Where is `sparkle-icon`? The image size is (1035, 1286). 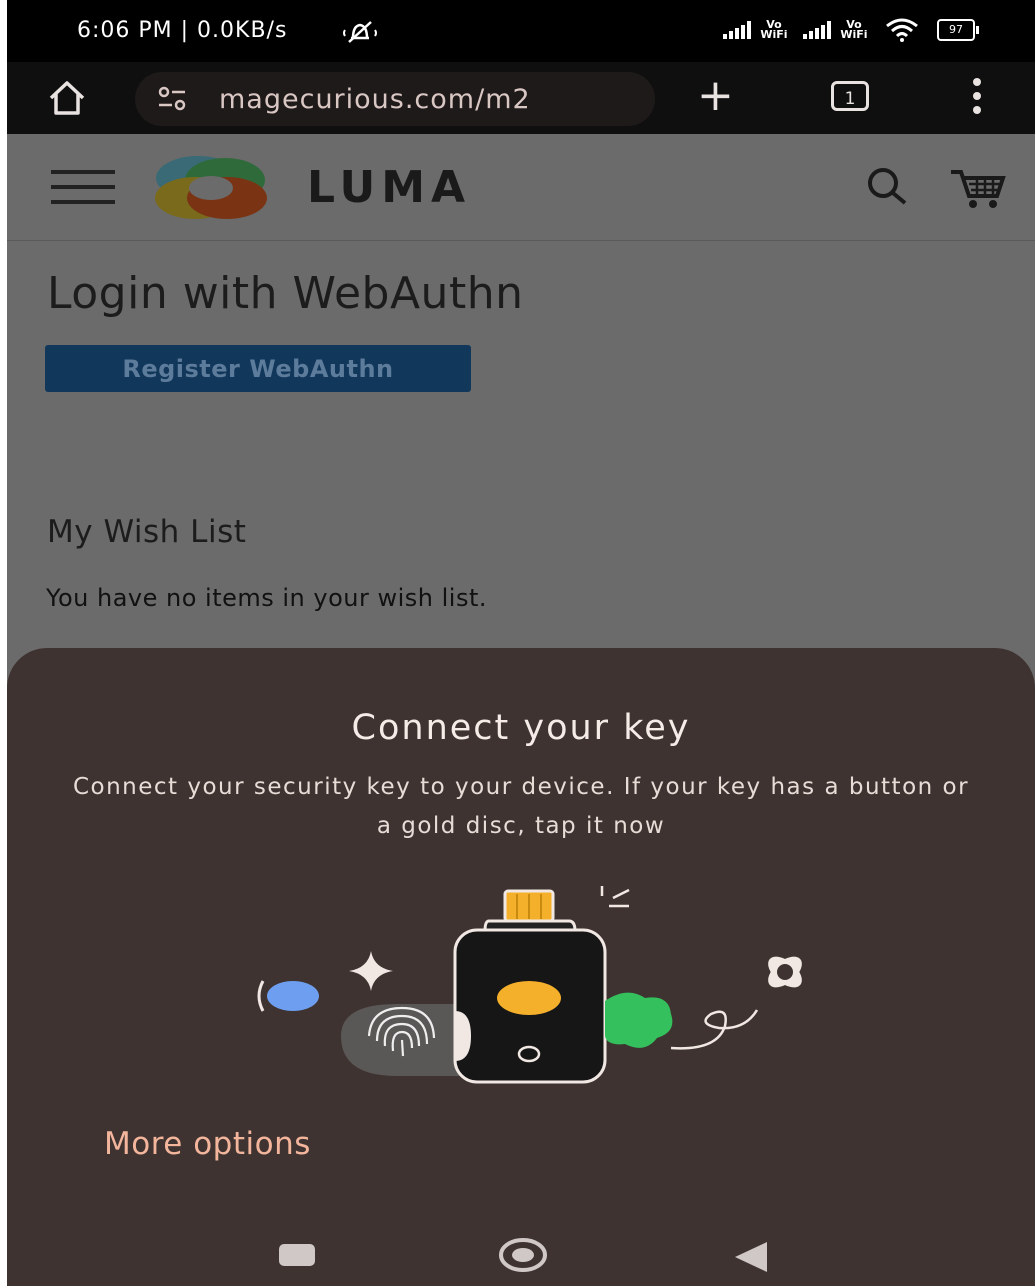
sparkle-icon is located at coordinates (371, 971).